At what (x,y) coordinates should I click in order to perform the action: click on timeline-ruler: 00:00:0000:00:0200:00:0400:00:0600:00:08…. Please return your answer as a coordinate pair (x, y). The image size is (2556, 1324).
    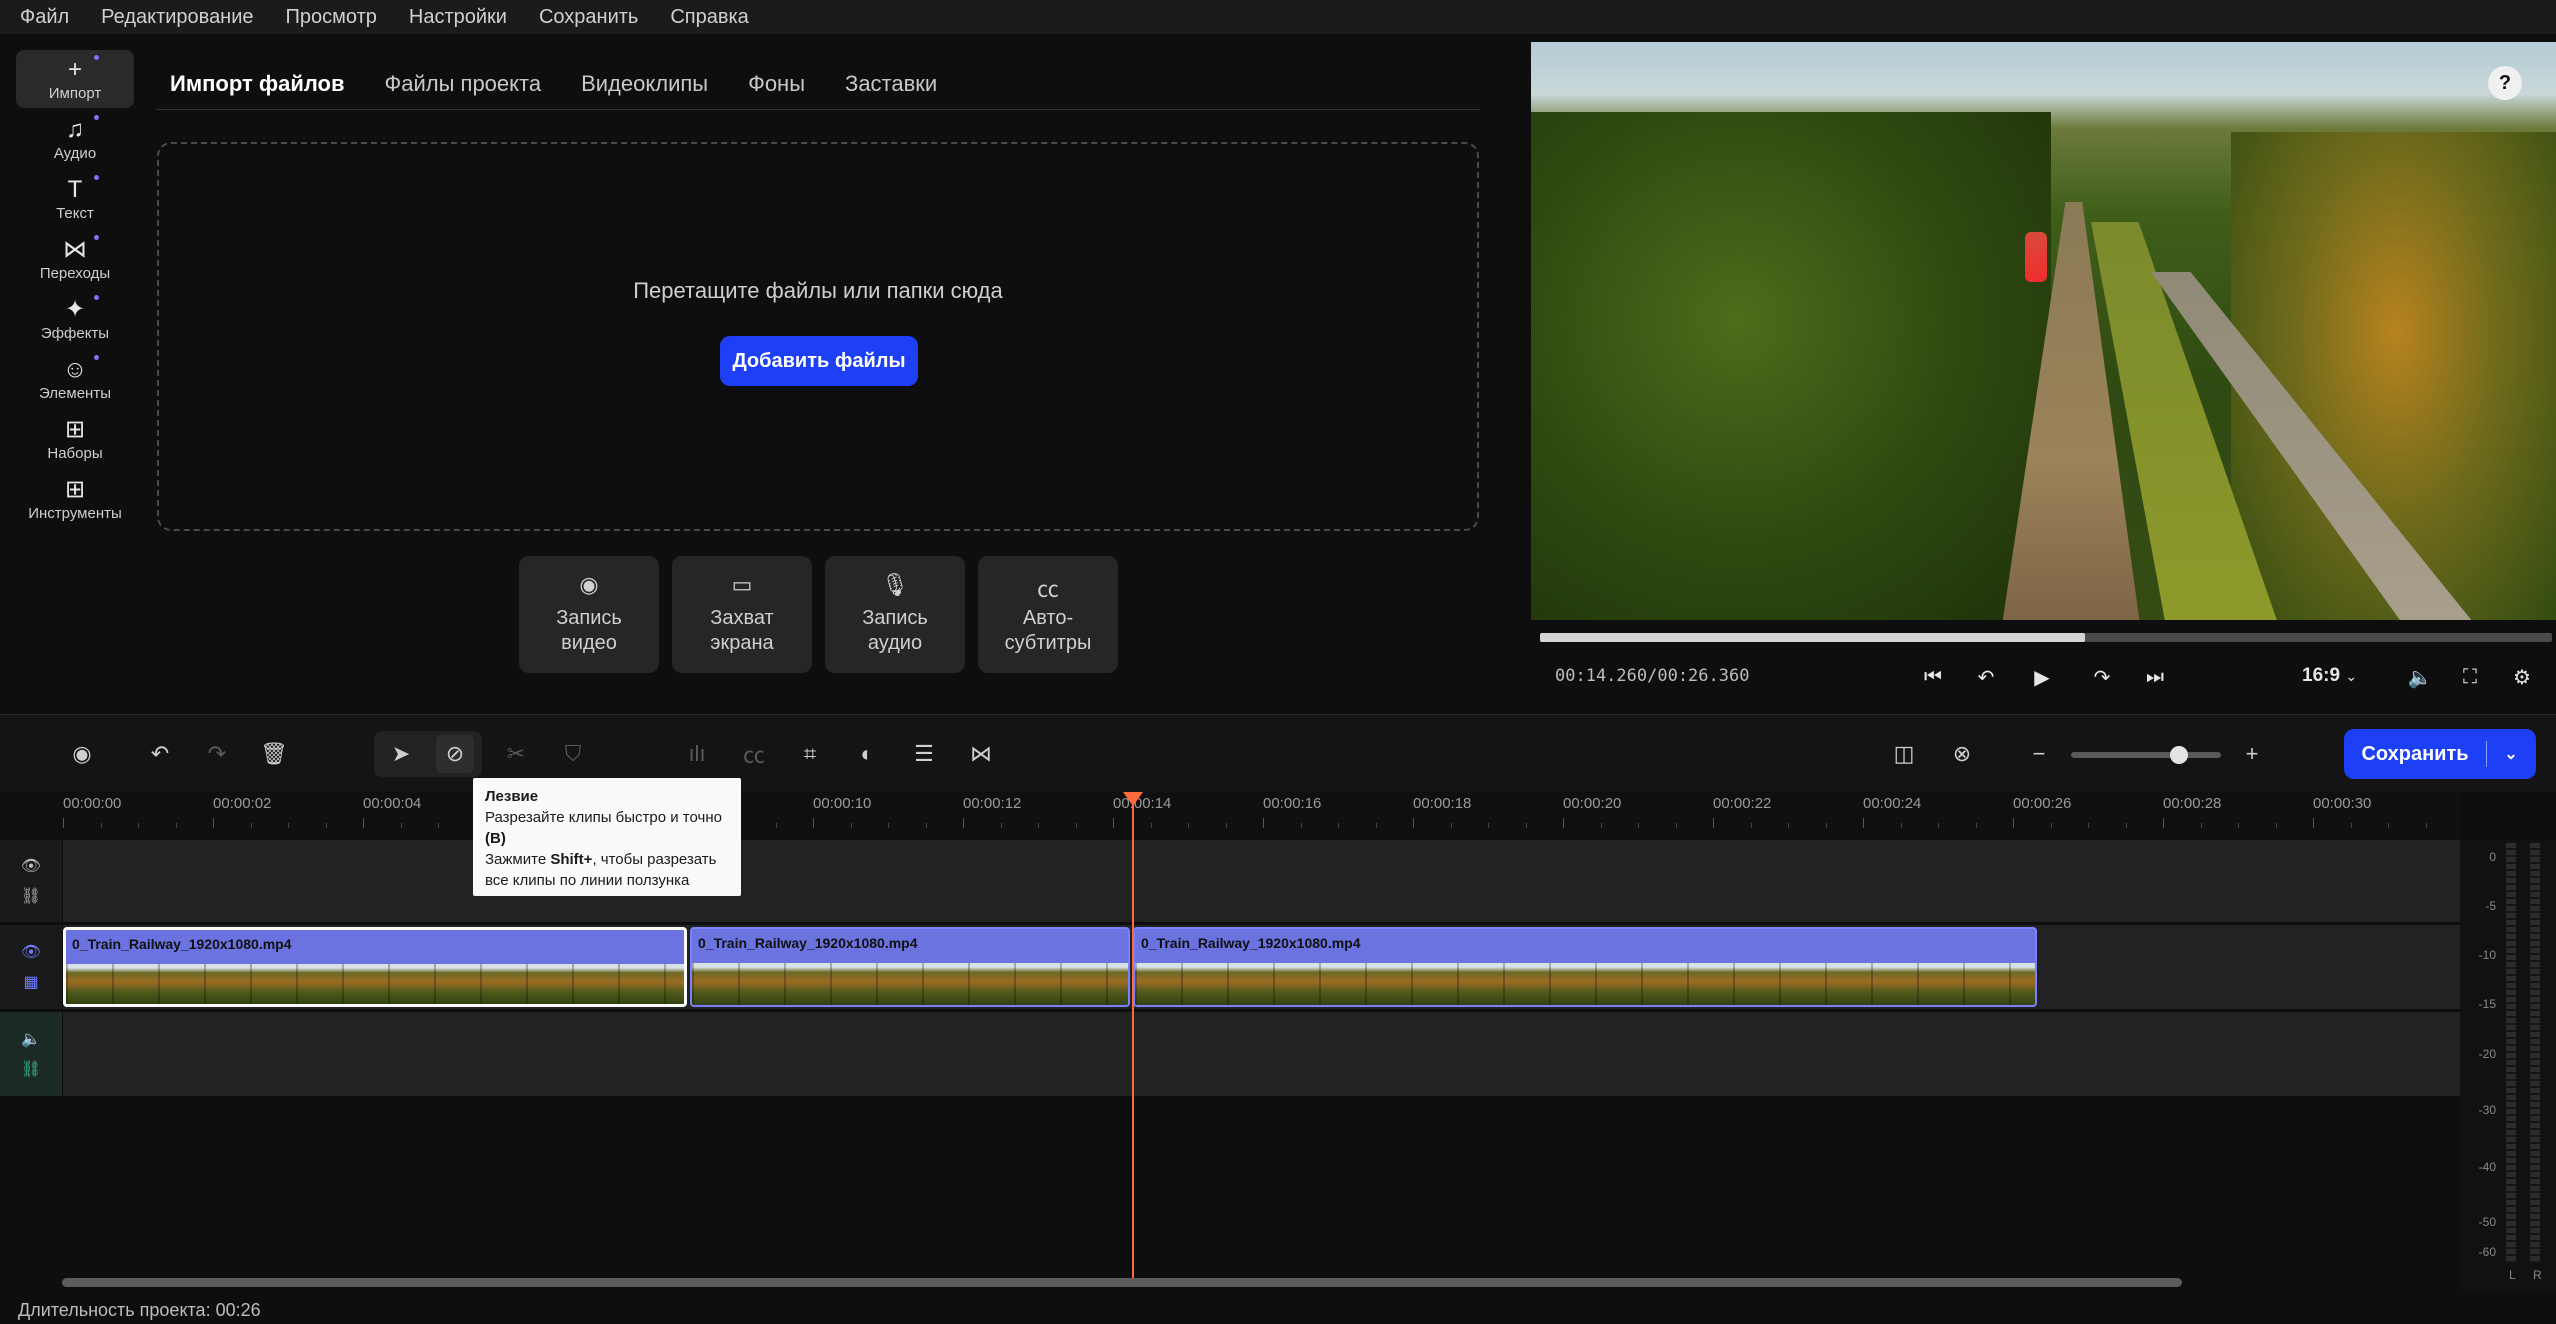
    Looking at the image, I should click on (1230, 816).